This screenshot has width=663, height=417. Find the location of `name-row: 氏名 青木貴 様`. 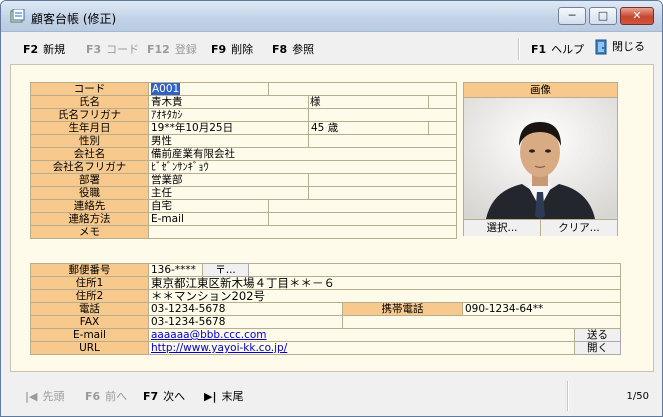

name-row: 氏名 青木貴 様 is located at coordinates (244, 102).